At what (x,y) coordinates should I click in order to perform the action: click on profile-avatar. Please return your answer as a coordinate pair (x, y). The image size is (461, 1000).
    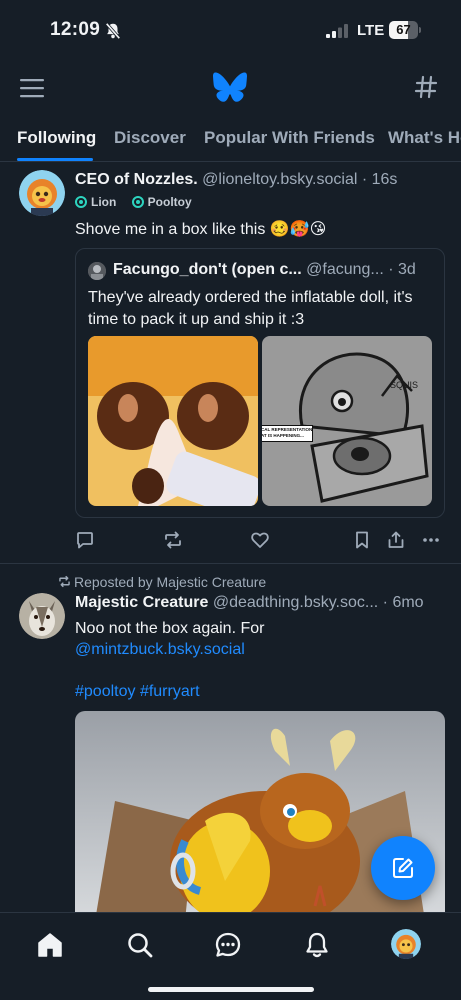
    Looking at the image, I should click on (406, 944).